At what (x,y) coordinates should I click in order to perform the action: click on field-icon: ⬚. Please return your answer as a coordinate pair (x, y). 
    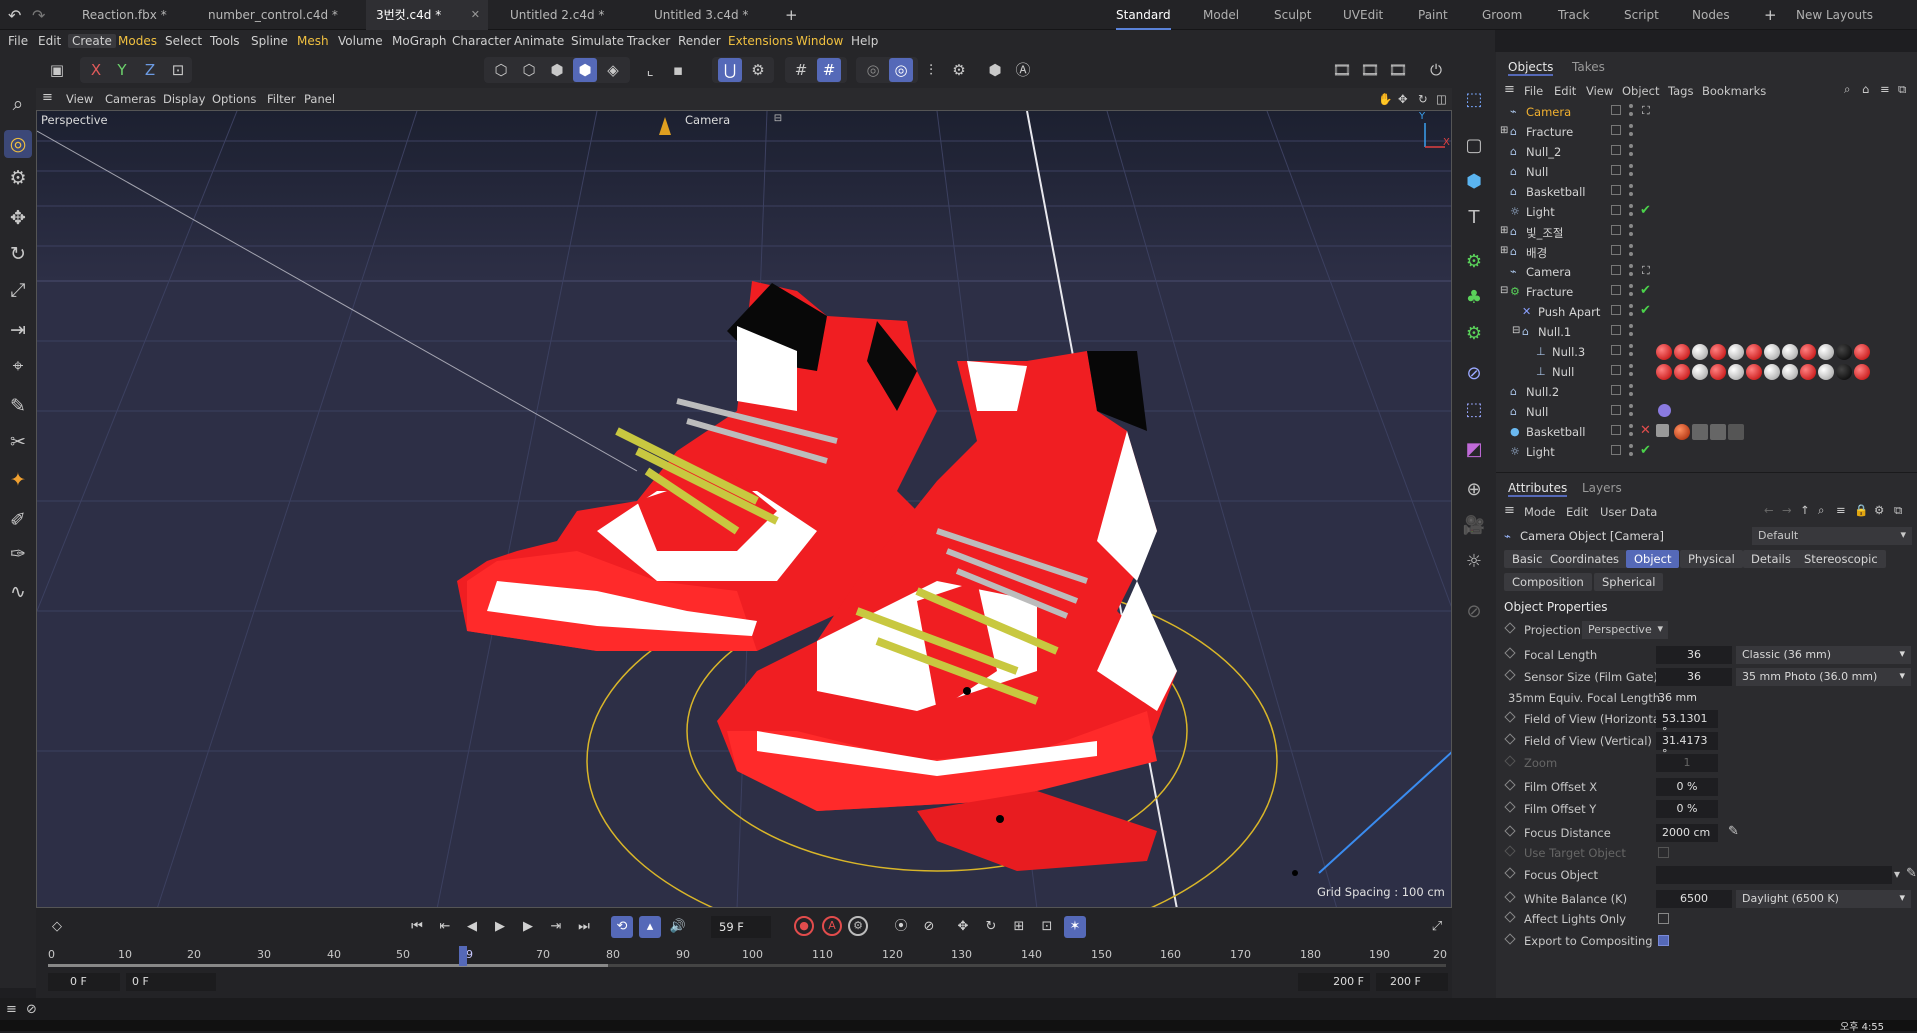
    Looking at the image, I should click on (1474, 410).